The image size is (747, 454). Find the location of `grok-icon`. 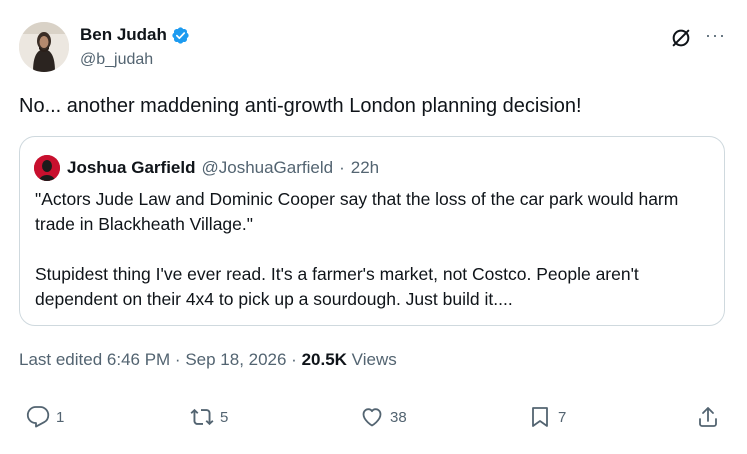

grok-icon is located at coordinates (681, 38).